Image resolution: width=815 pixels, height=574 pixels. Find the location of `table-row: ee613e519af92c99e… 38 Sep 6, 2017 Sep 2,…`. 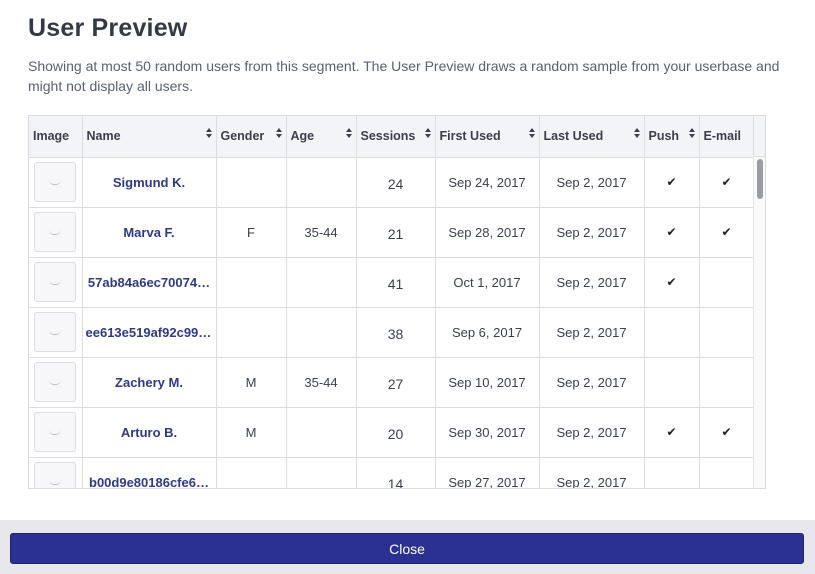

table-row: ee613e519af92c99e… 38 Sep 6, 2017 Sep 2,… is located at coordinates (392, 332).